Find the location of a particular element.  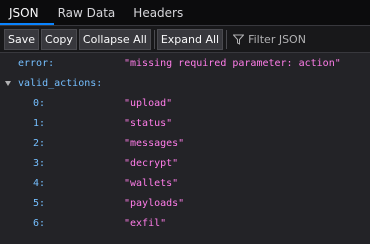

json-row-item: 2: "messages" is located at coordinates (185, 143).